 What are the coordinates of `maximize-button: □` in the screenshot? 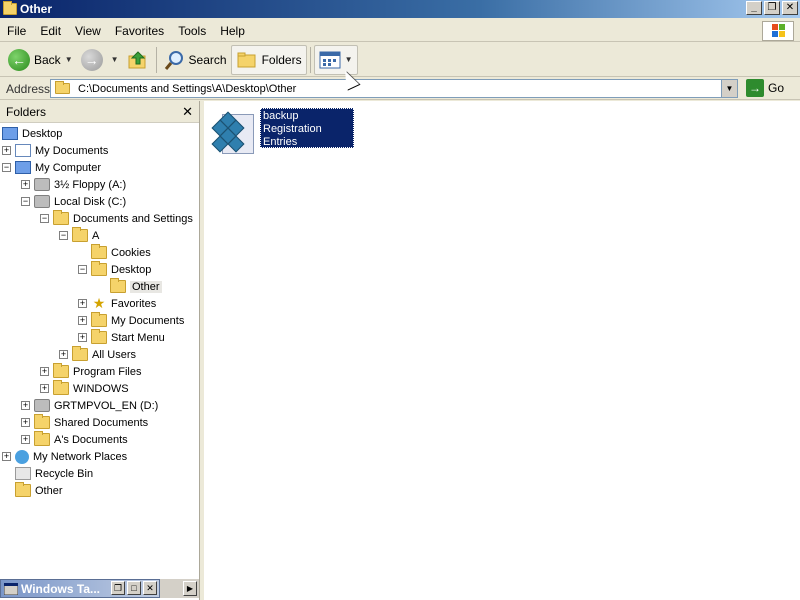 It's located at (134, 588).